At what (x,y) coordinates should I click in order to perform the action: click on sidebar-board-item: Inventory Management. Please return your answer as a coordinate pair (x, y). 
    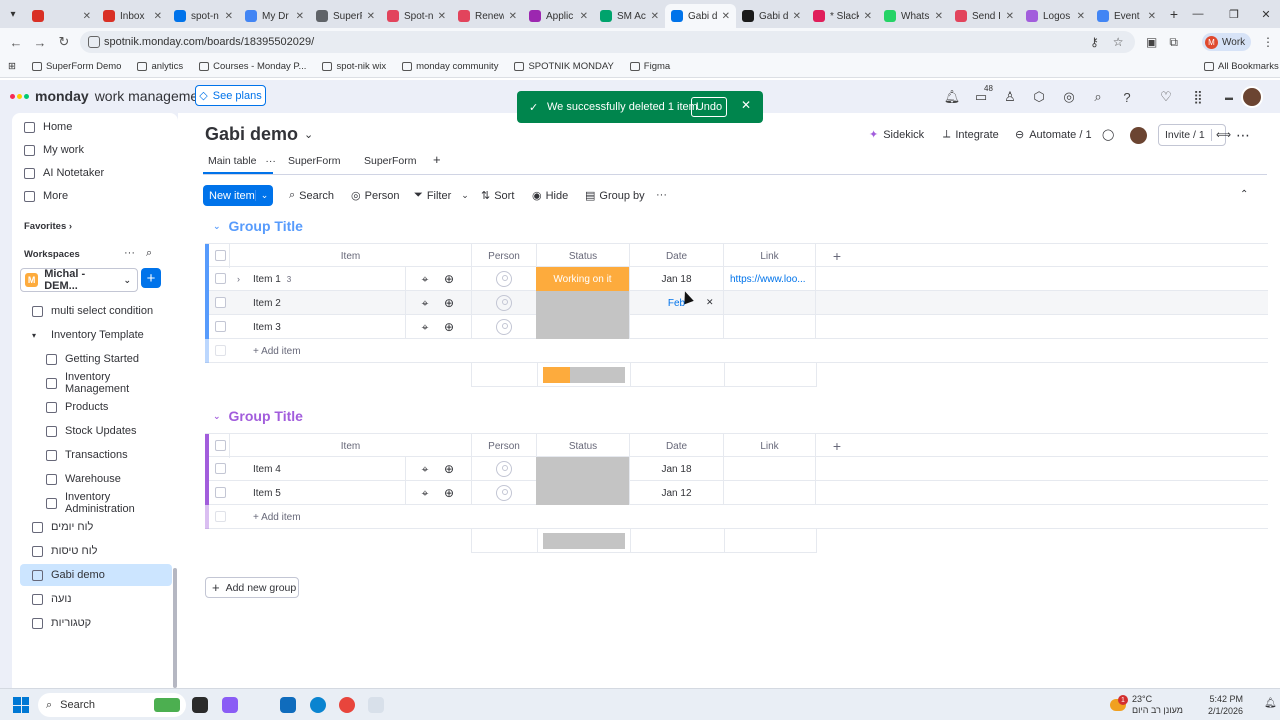
    Looking at the image, I should click on (96, 383).